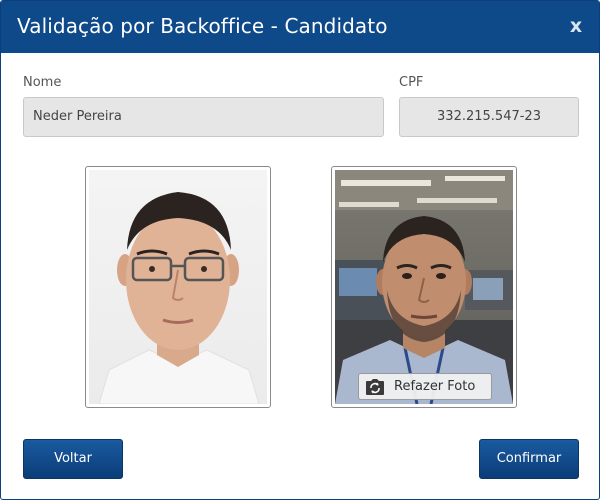 This screenshot has height=500, width=600. I want to click on cpf-label: CPF, so click(411, 82).